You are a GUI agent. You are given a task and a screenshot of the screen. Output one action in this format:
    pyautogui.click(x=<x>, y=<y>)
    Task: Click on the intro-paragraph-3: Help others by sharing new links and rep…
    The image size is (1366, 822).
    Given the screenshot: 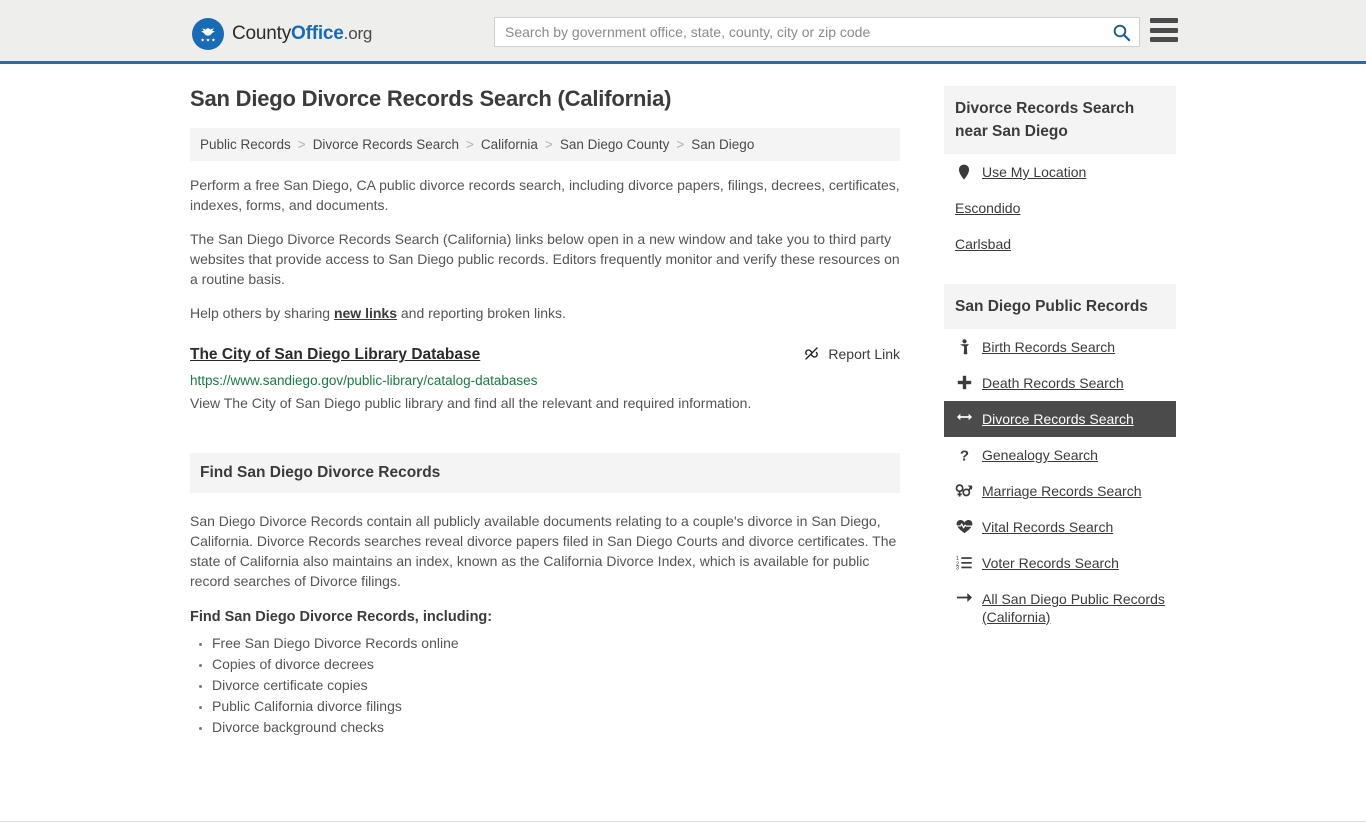 What is the action you would take?
    pyautogui.click(x=545, y=313)
    